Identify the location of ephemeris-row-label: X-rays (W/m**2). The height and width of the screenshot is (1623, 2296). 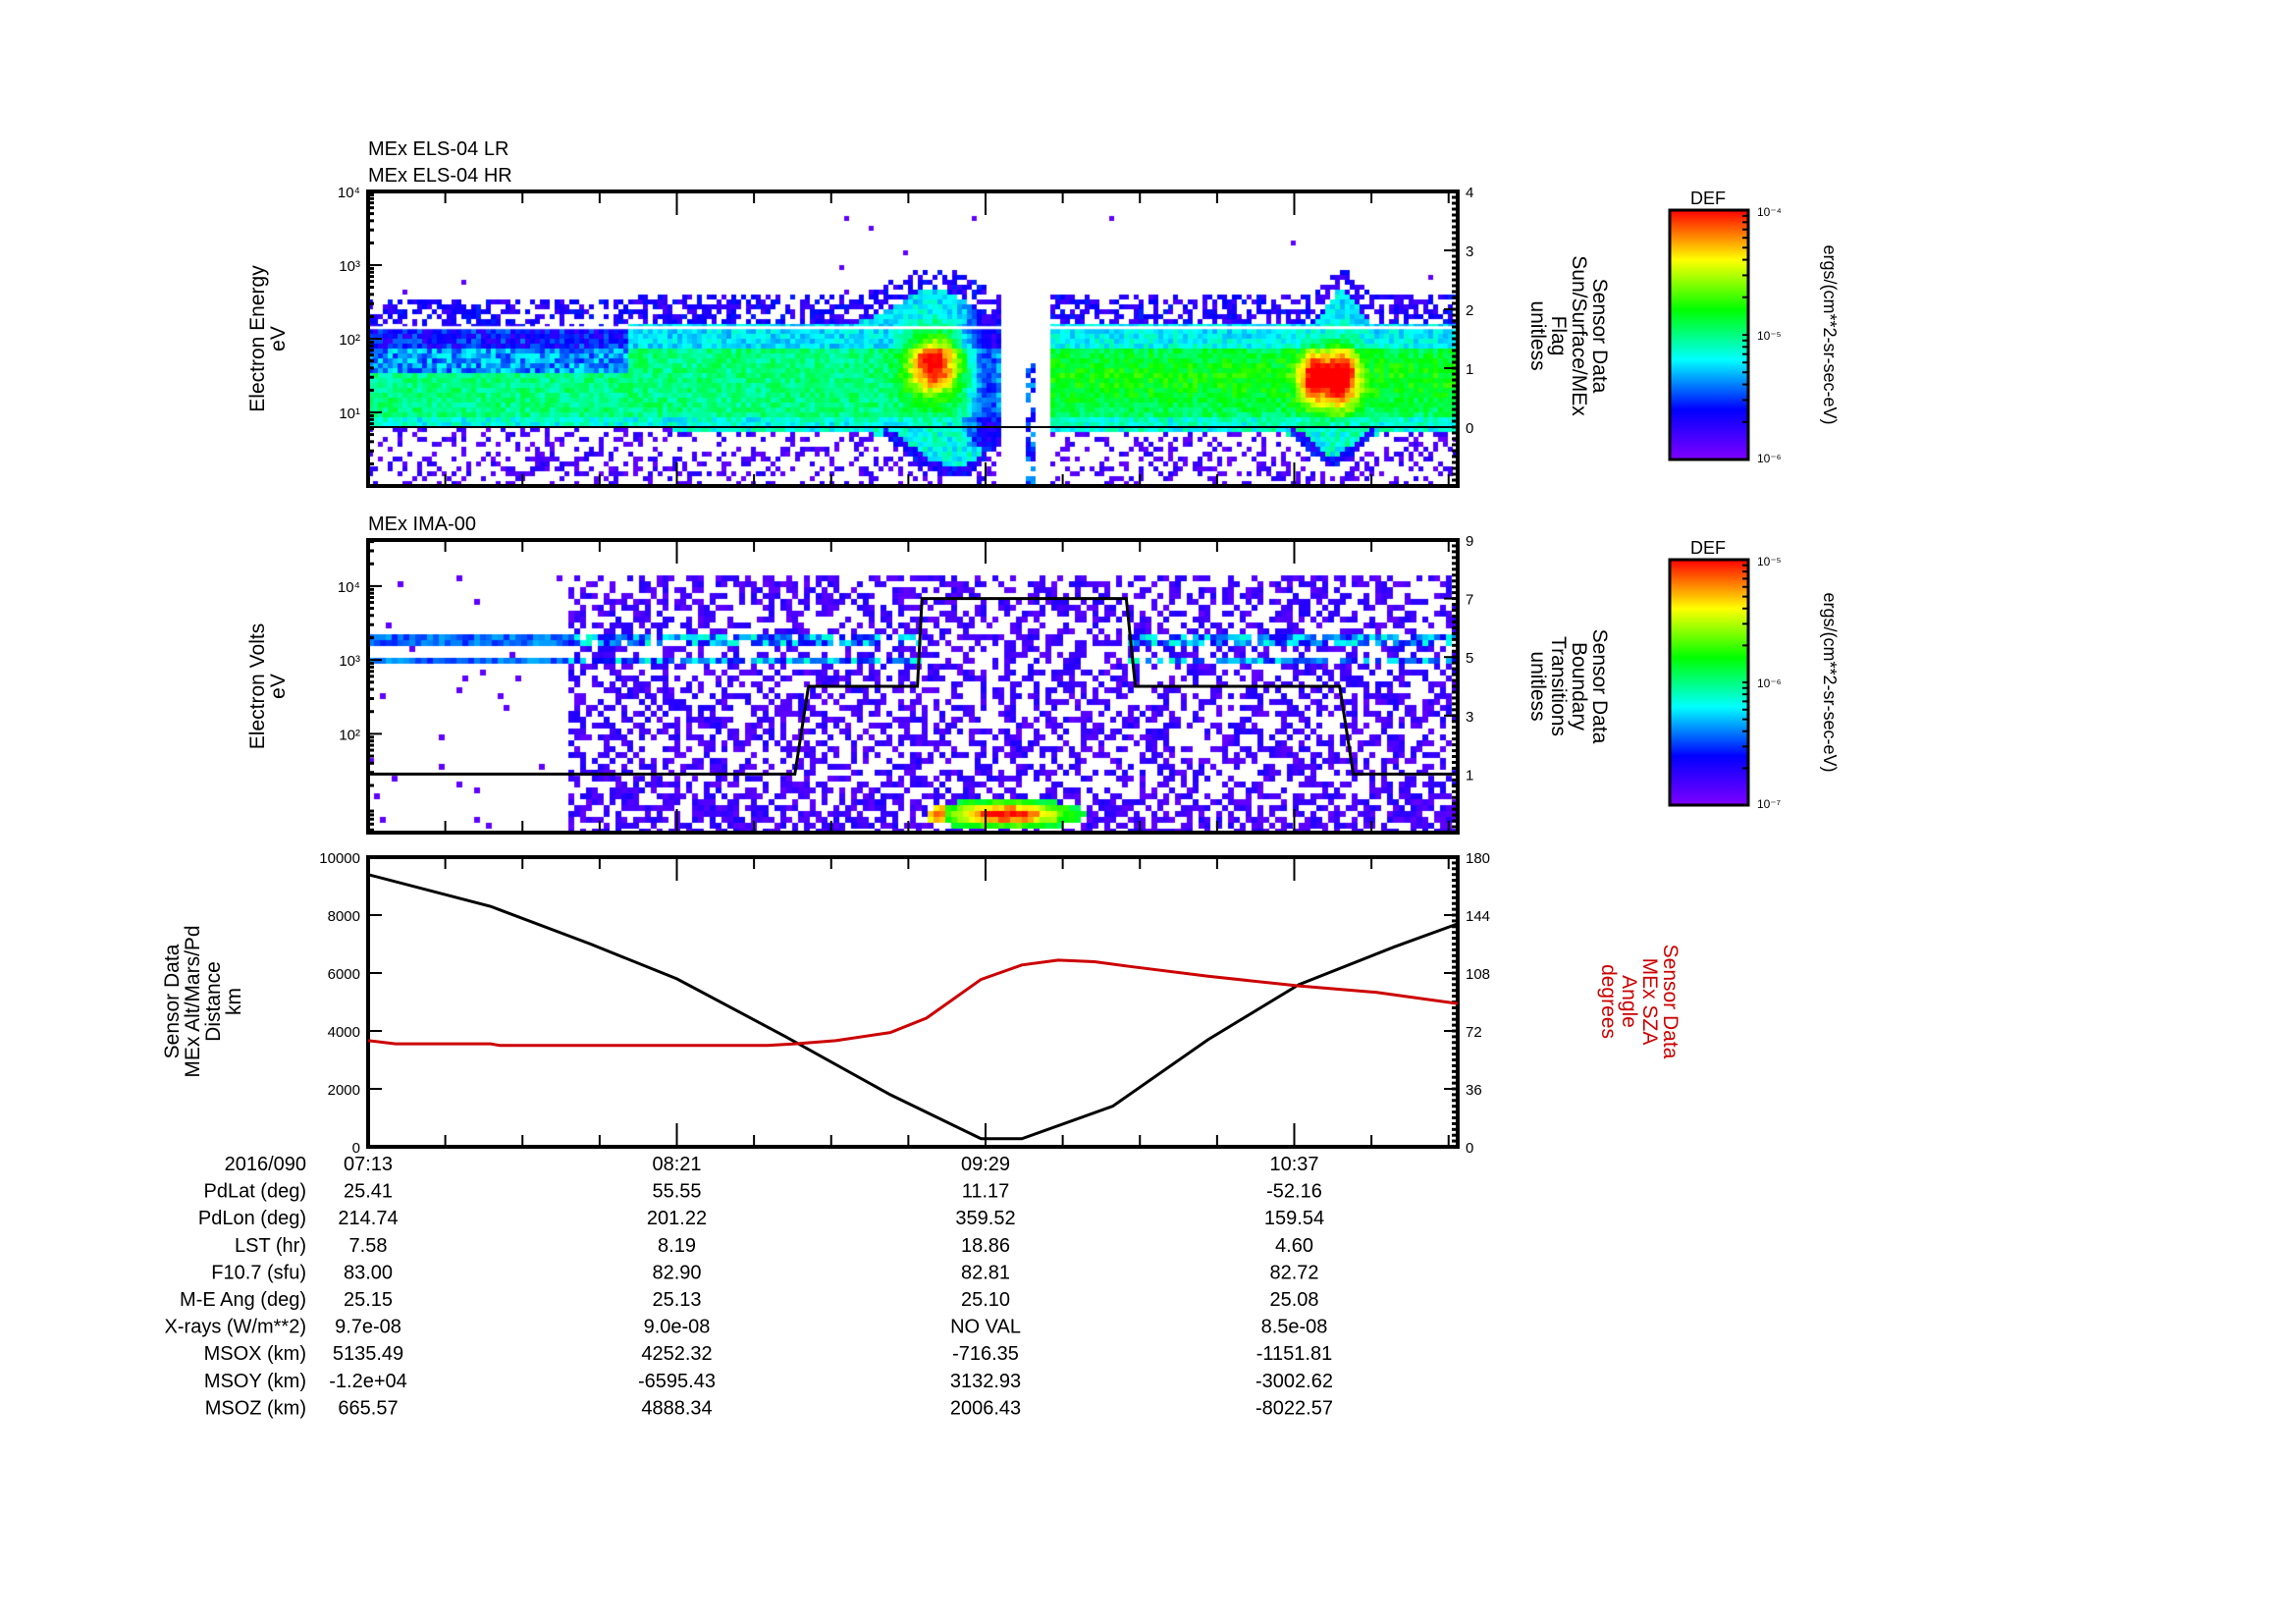
(235, 1328).